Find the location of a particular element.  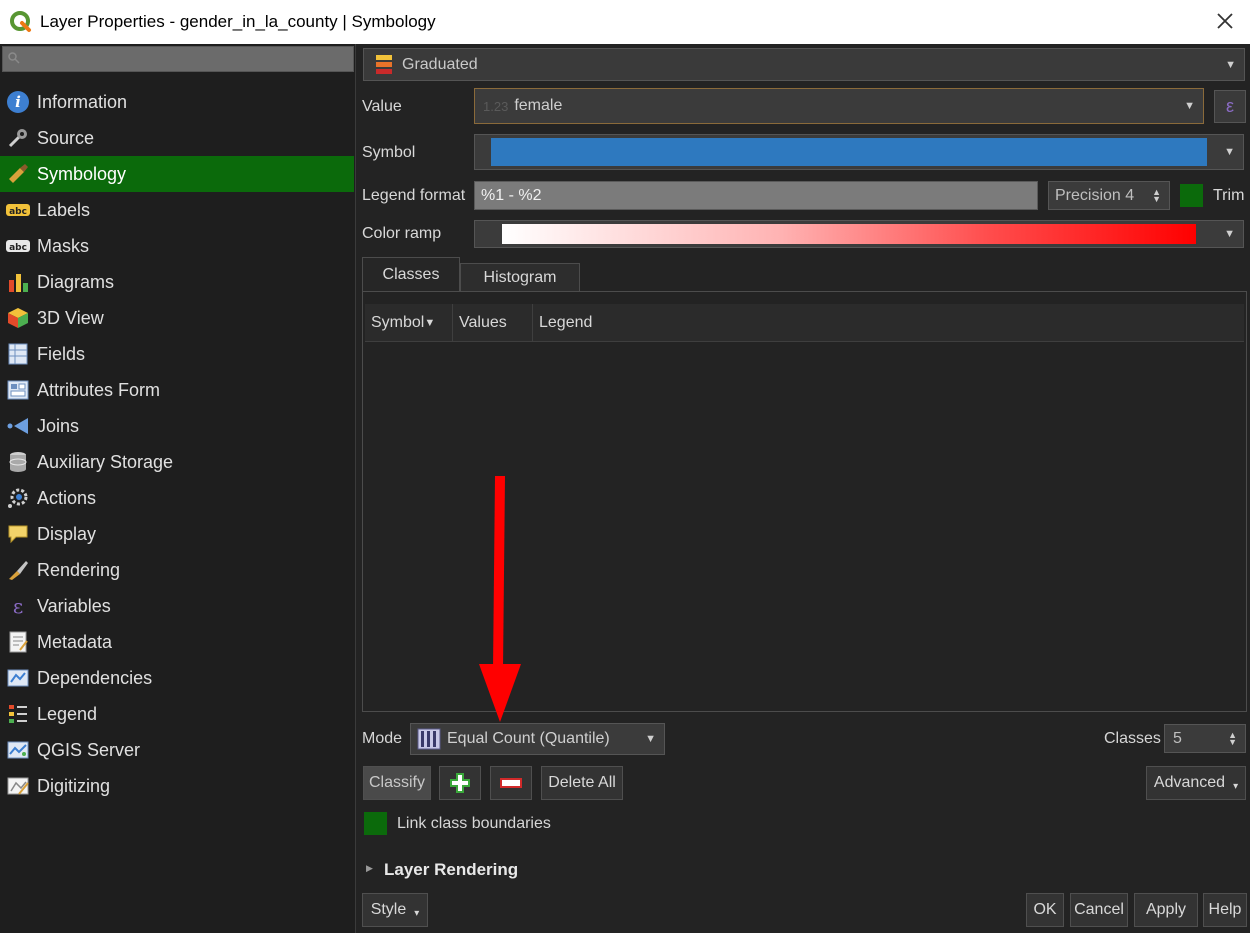

mode-dropdown: Equal Count (Quantile) ▼ is located at coordinates (537, 739).